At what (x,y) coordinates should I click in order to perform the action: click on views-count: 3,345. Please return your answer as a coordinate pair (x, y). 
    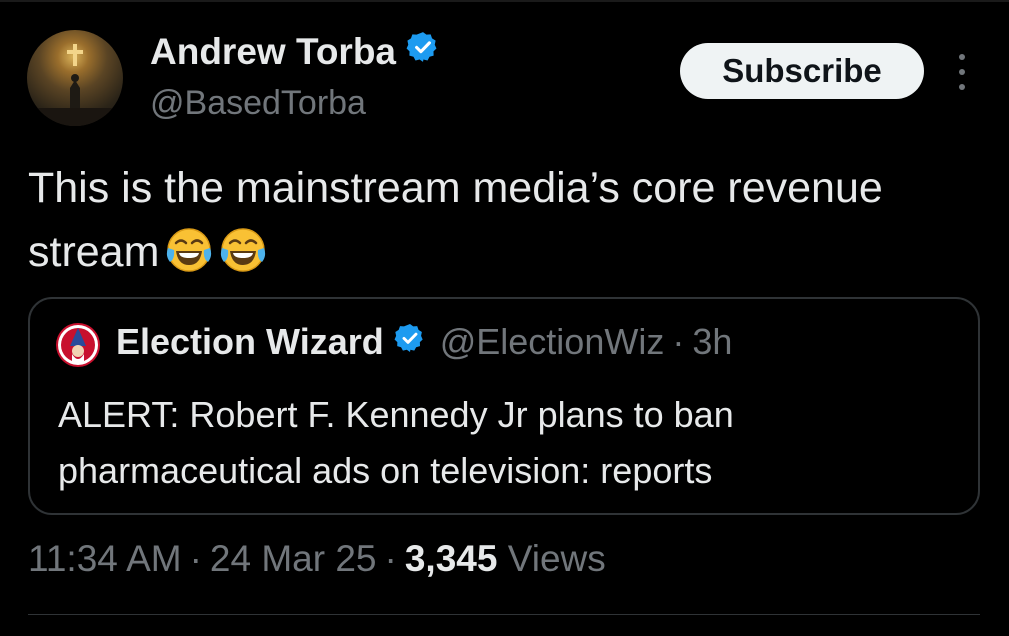
    Looking at the image, I should click on (451, 558).